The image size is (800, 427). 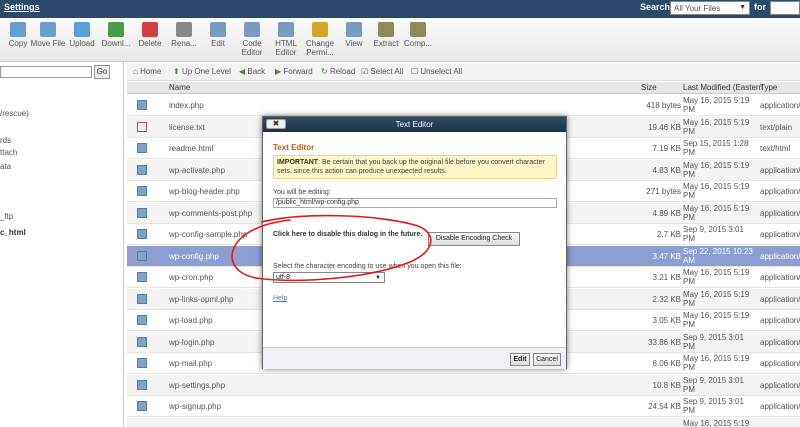 What do you see at coordinates (474, 239) in the screenshot?
I see `disable-encoding-check-button: Disable Encoding Check` at bounding box center [474, 239].